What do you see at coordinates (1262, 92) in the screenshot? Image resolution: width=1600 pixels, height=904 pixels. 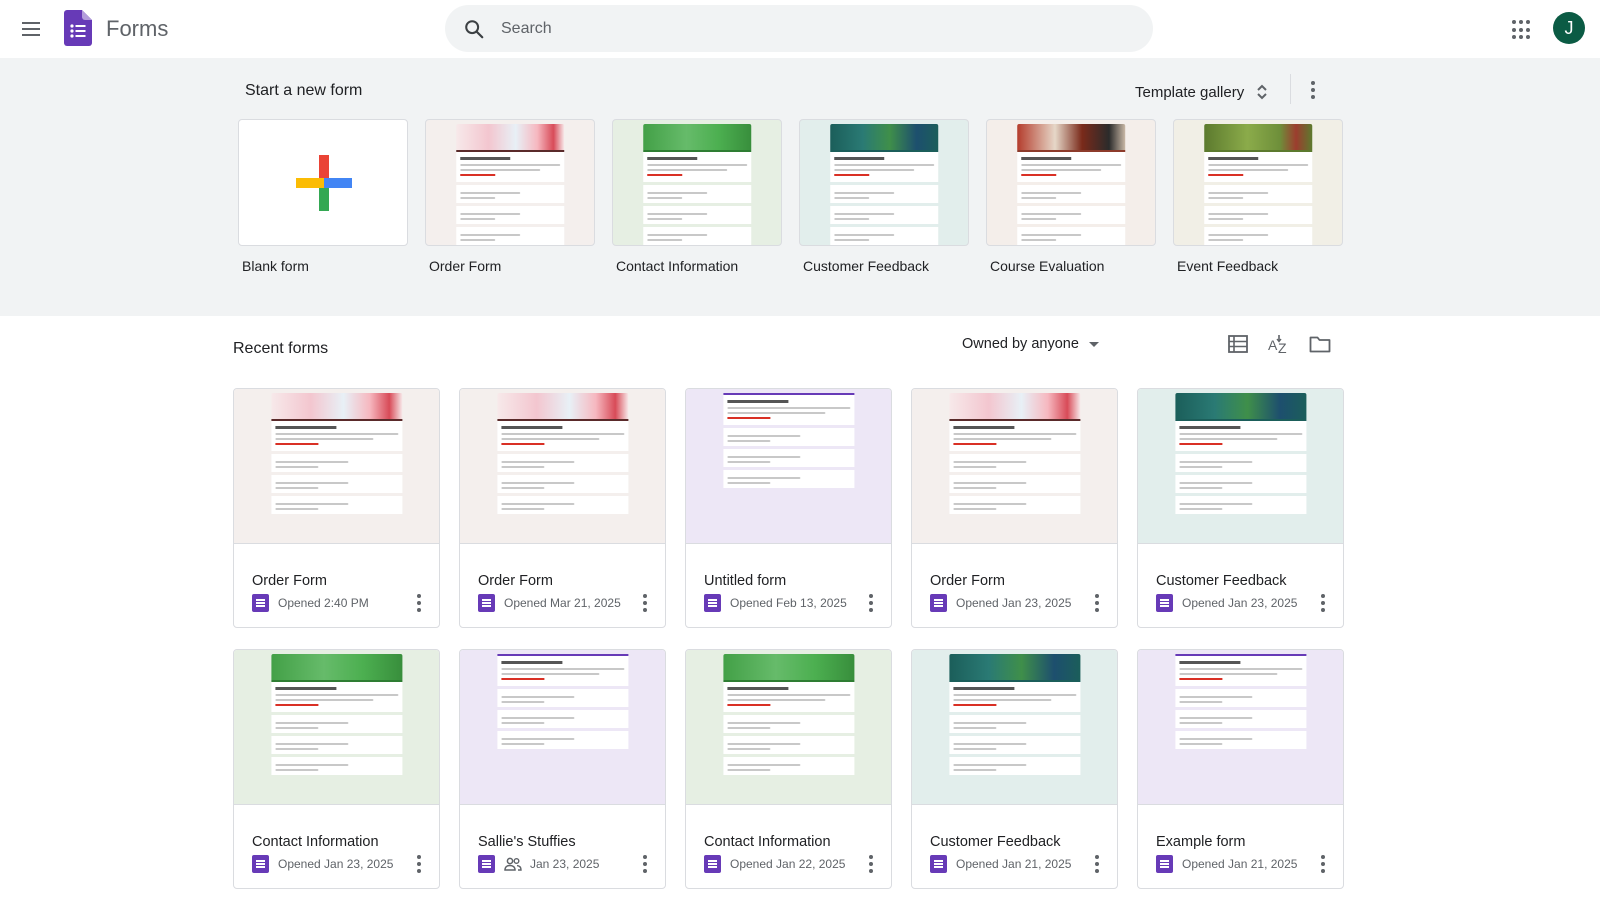 I see `unfold-icon` at bounding box center [1262, 92].